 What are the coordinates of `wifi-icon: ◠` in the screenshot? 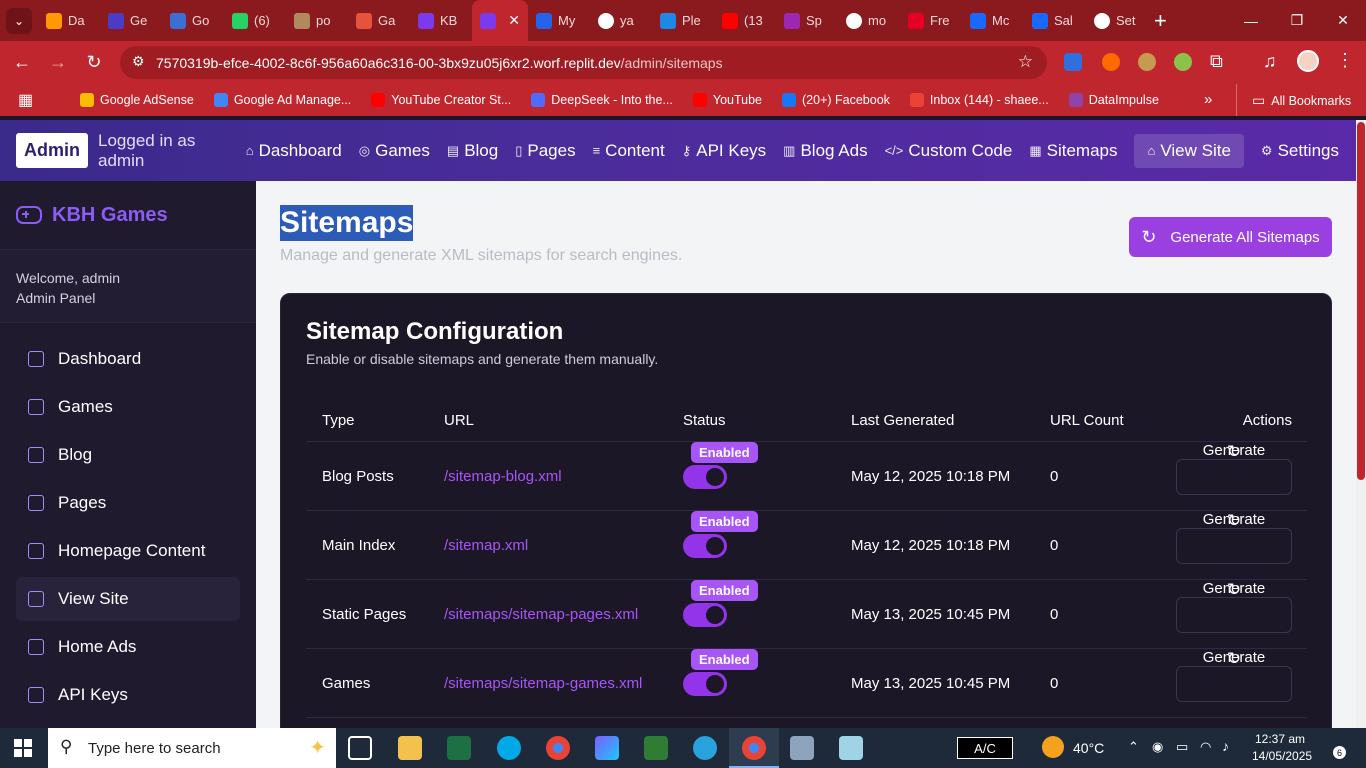 It's located at (1205, 747).